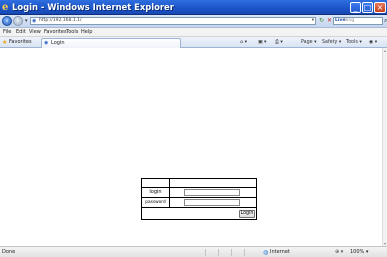 The image size is (387, 257). I want to click on column-divider, so click(169, 193).